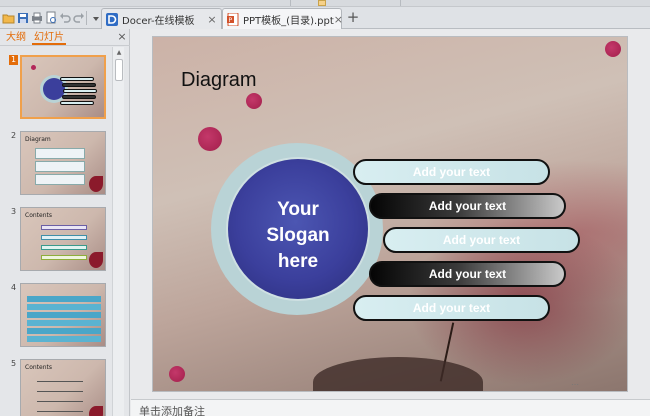  What do you see at coordinates (390, 407) in the screenshot?
I see `notes-pane: 单击添加备注` at bounding box center [390, 407].